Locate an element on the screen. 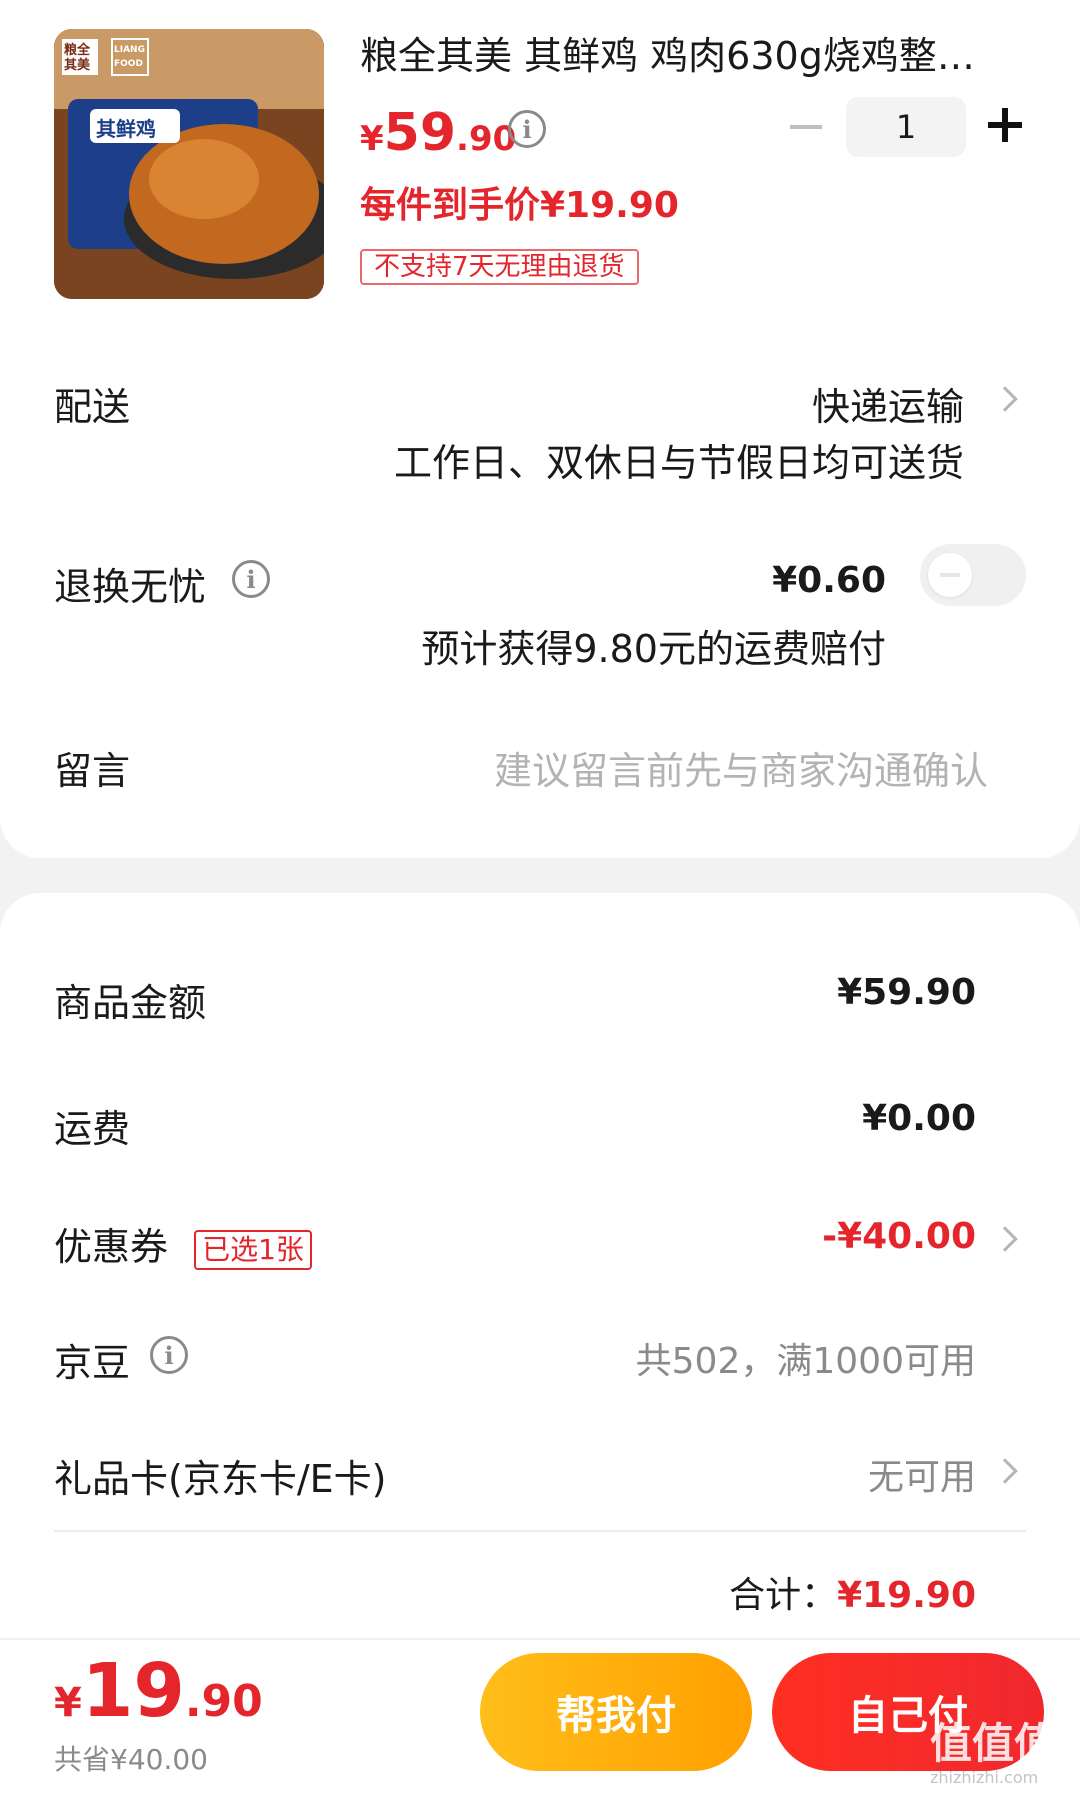 The height and width of the screenshot is (1793, 1080). beans-value: 共502，满1000可用 is located at coordinates (805, 1361).